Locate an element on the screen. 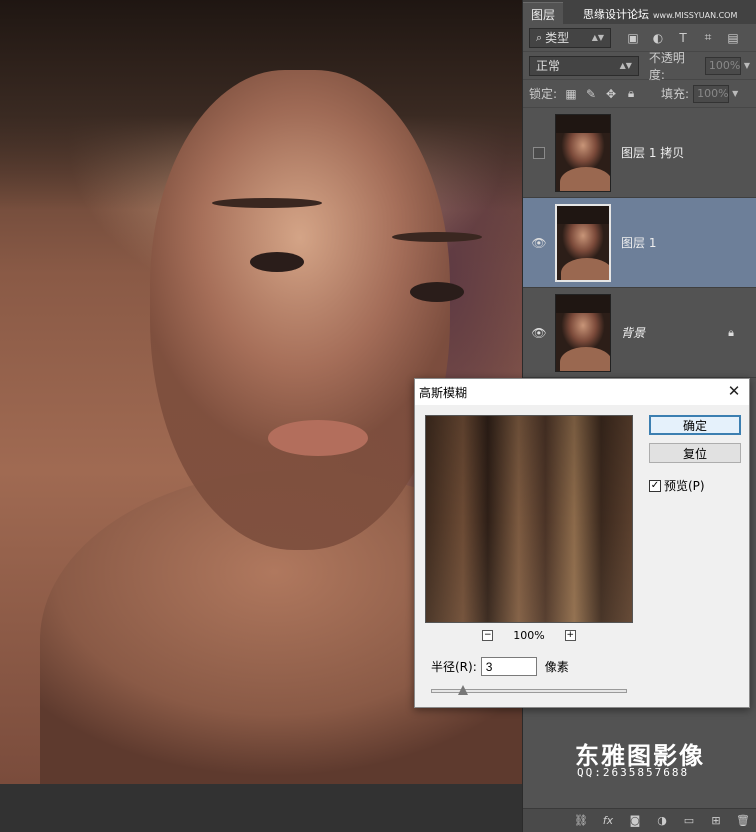  radius-slider-handle is located at coordinates (463, 690).